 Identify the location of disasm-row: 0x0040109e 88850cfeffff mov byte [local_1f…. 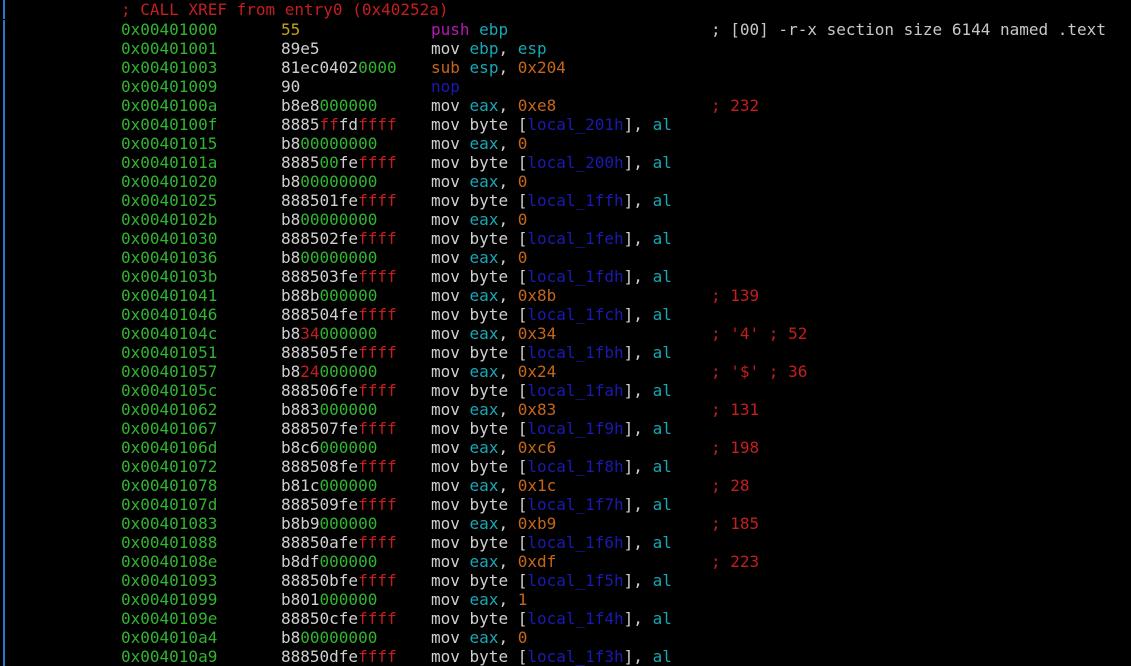
(565, 618).